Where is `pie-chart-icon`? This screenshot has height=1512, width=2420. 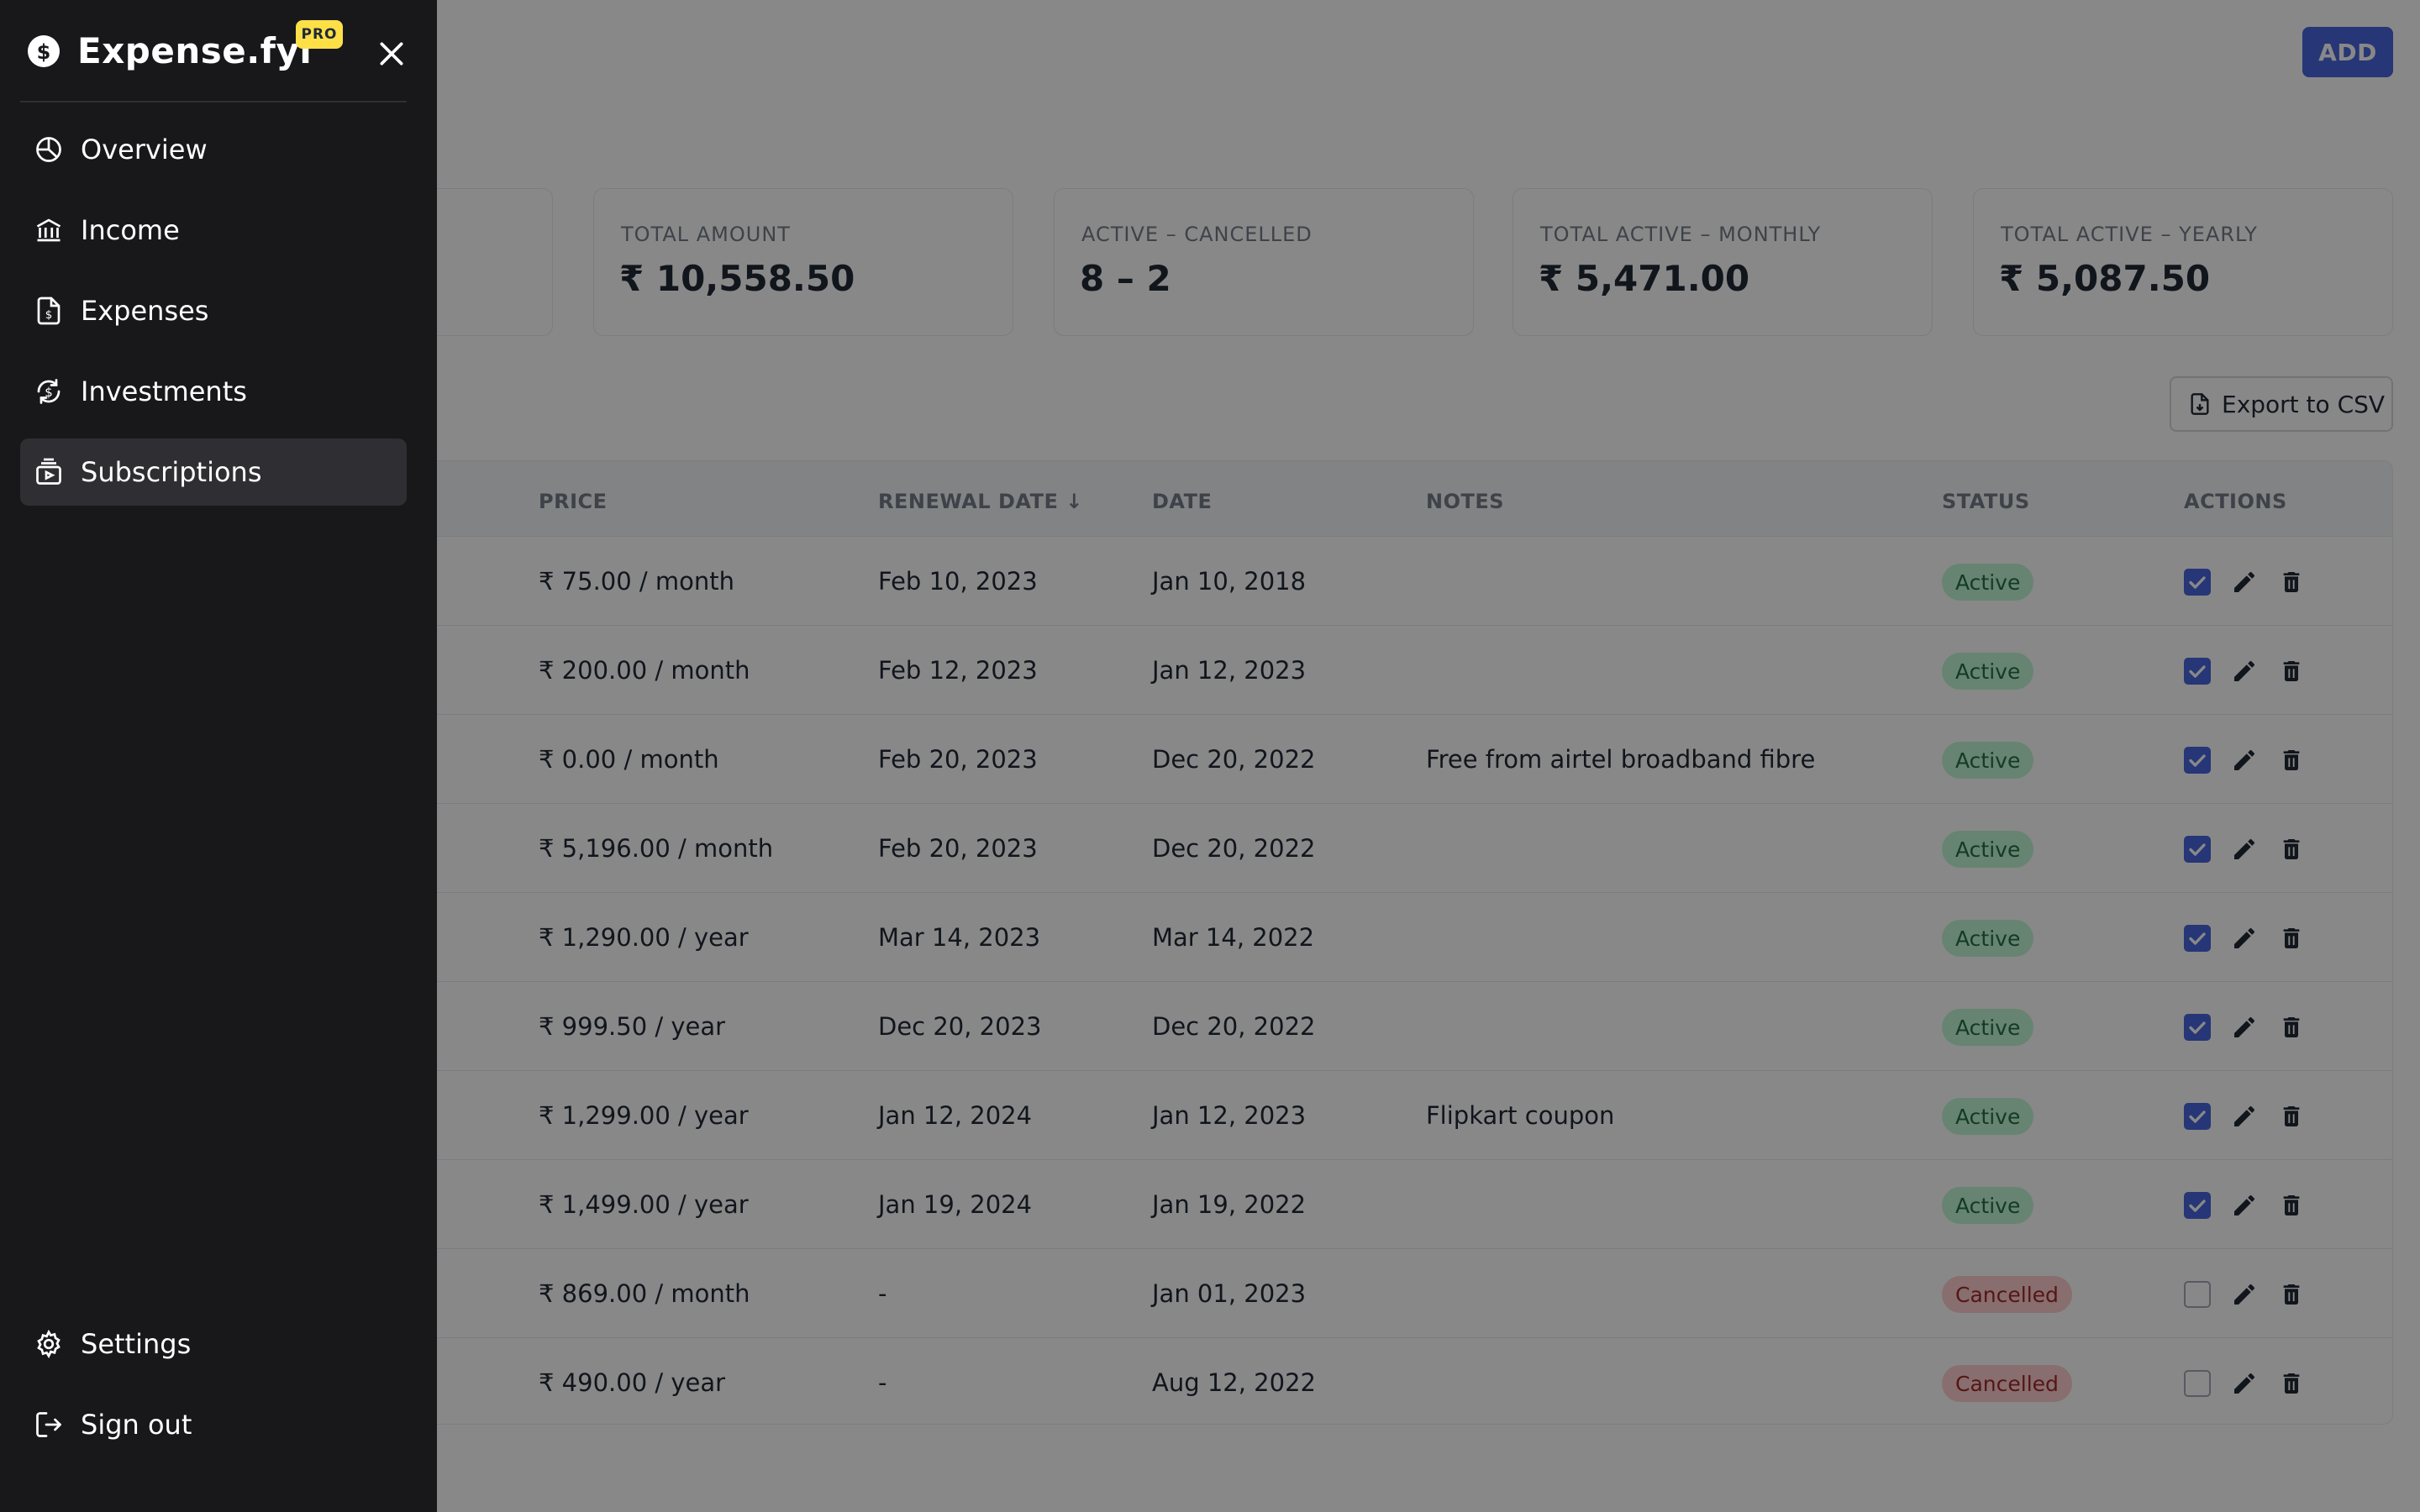 pie-chart-icon is located at coordinates (49, 149).